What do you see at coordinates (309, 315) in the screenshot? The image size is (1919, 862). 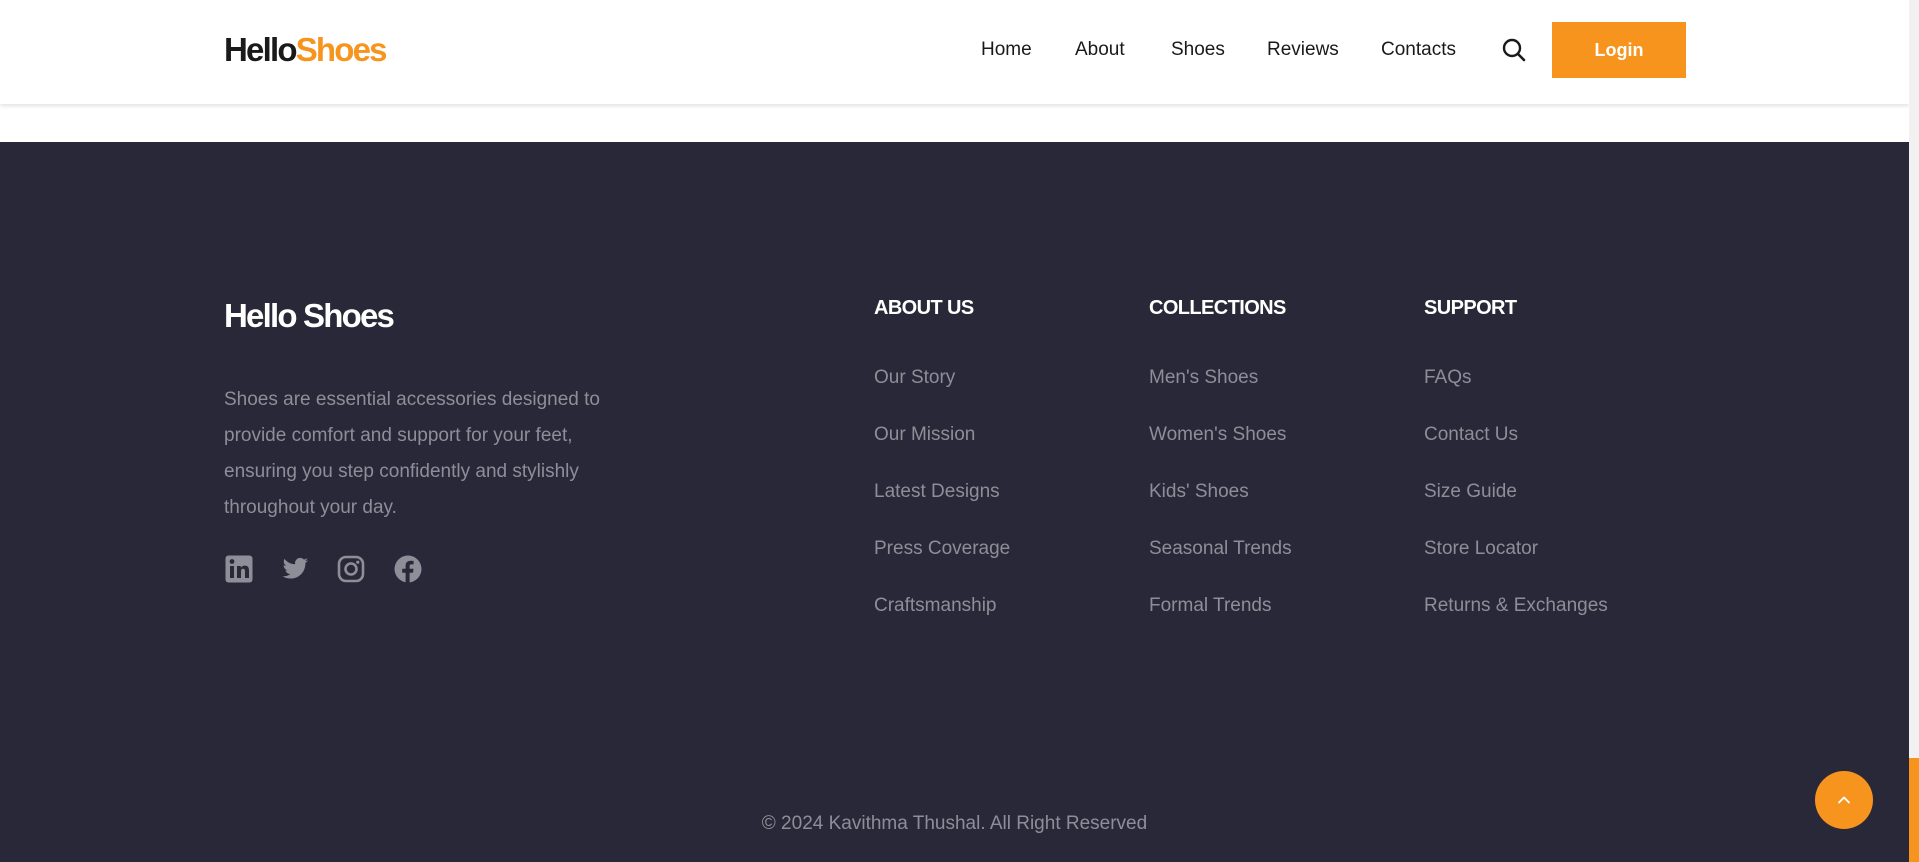 I see `footer-logo: Hello Shoes` at bounding box center [309, 315].